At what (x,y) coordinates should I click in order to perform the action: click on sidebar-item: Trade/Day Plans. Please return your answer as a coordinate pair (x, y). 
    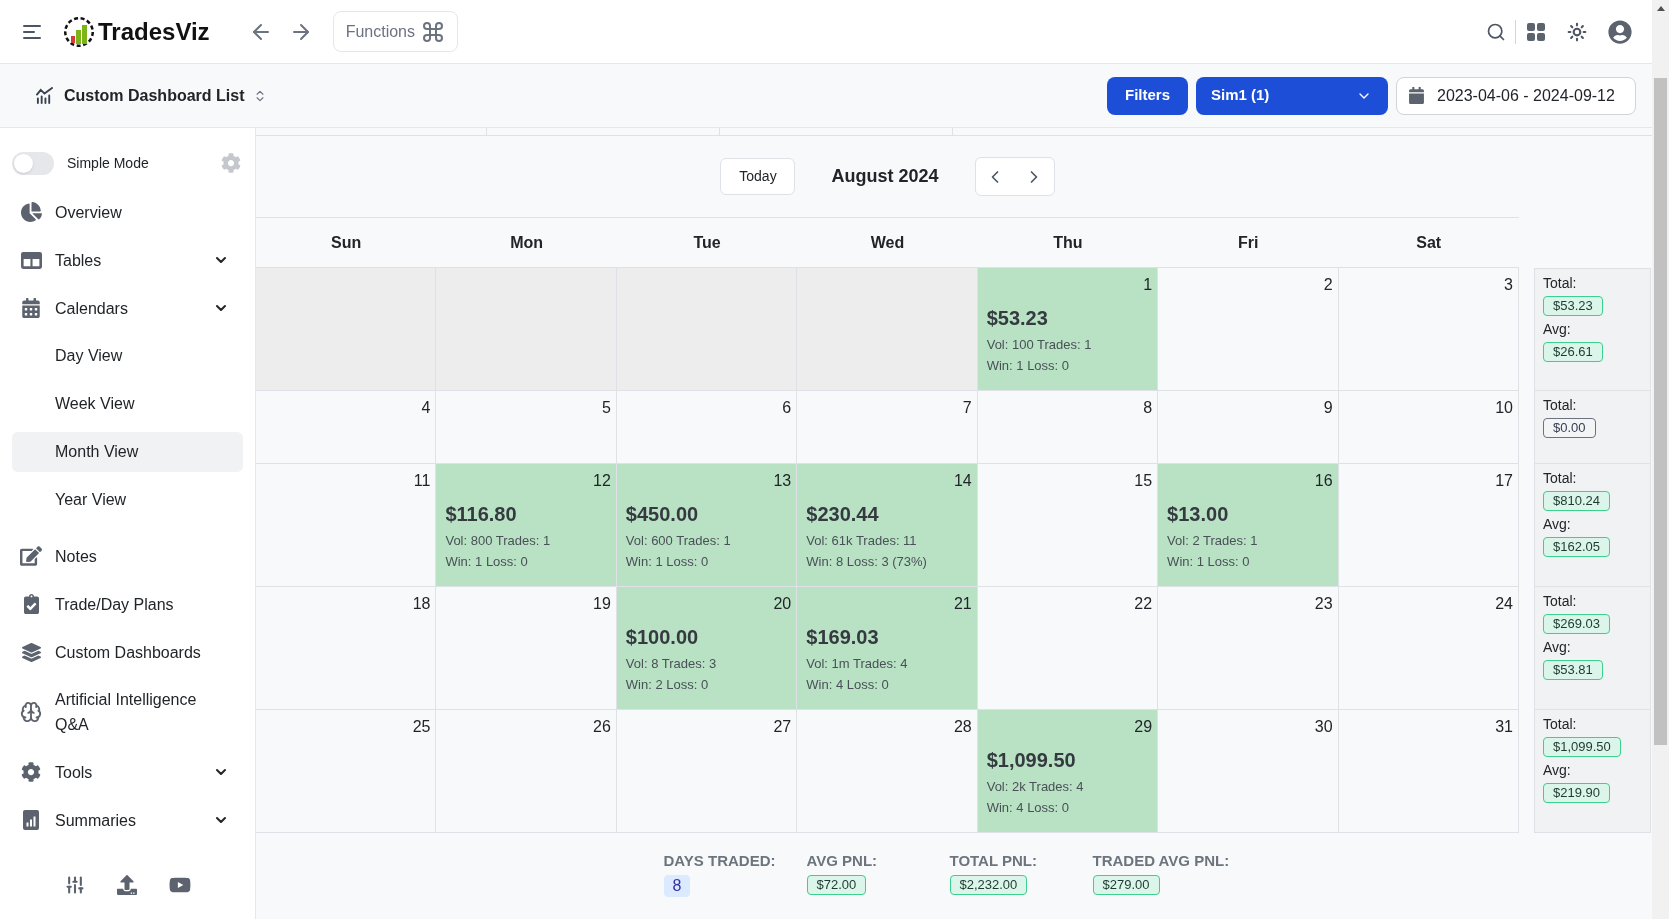
    Looking at the image, I should click on (127, 604).